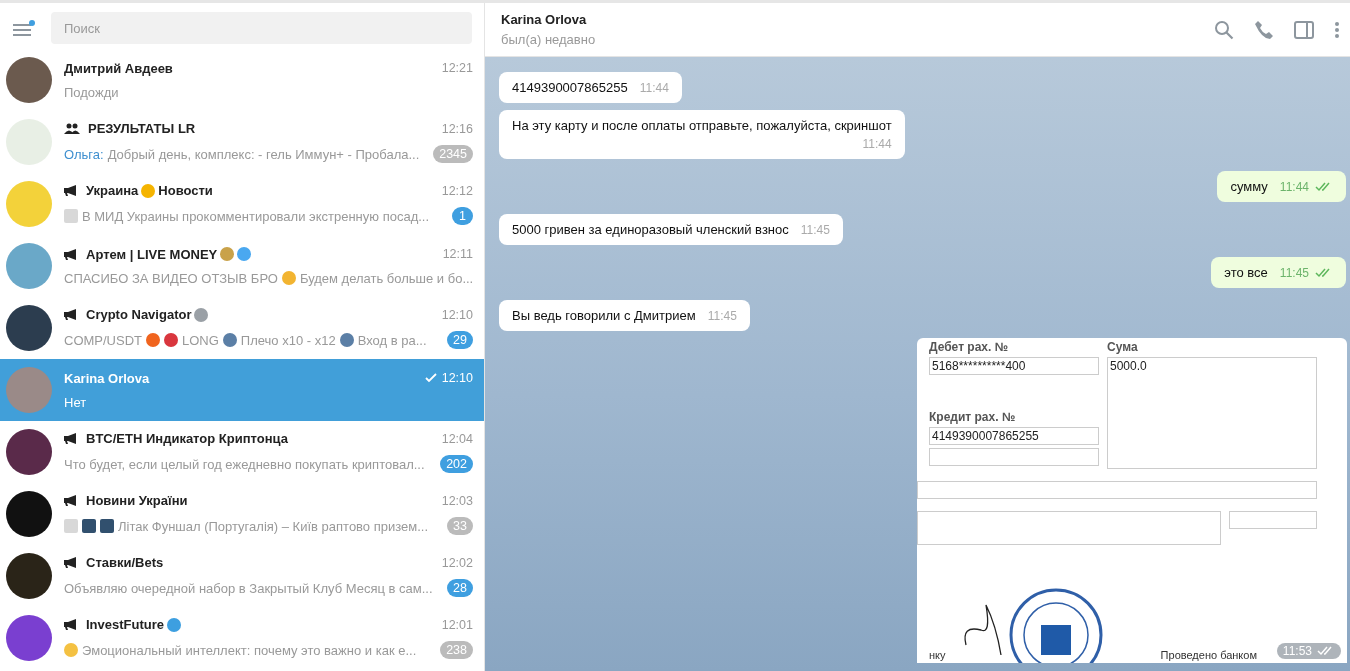 The width and height of the screenshot is (1350, 671). What do you see at coordinates (1337, 29) in the screenshot?
I see `more-icon` at bounding box center [1337, 29].